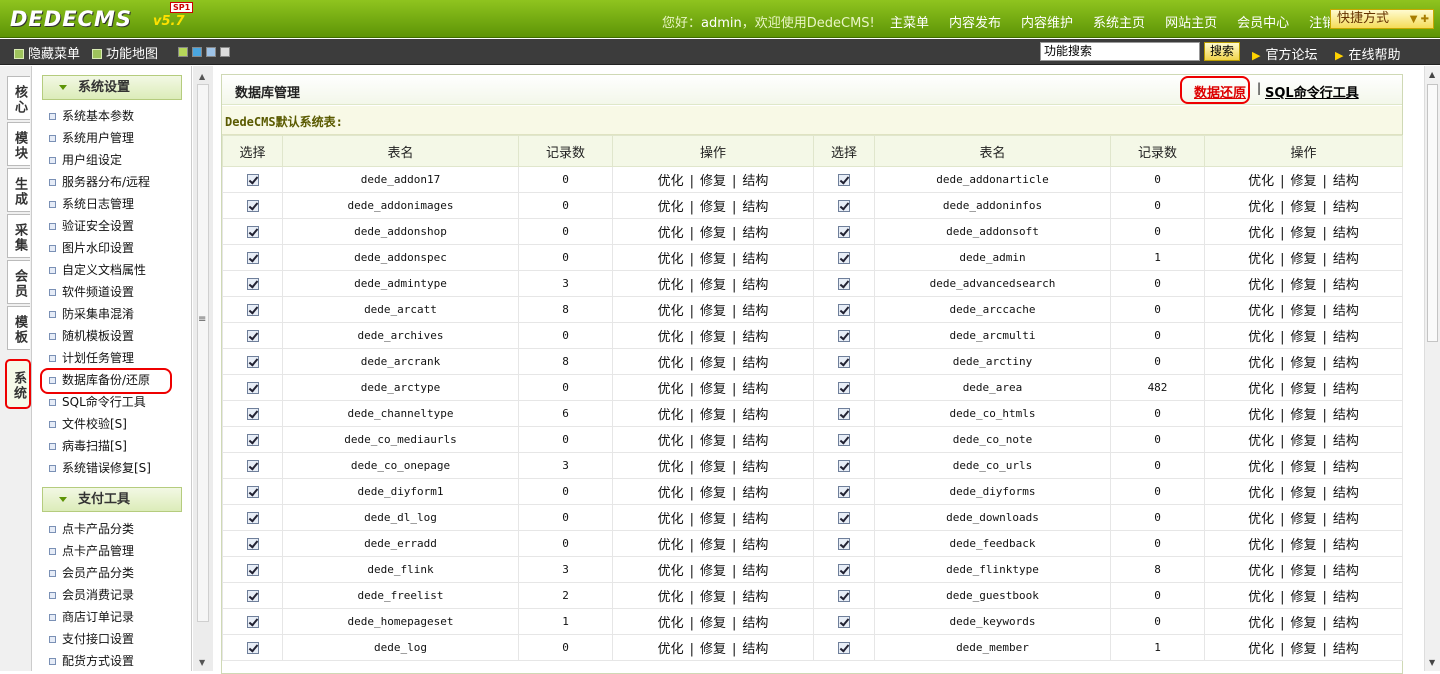 Image resolution: width=1440 pixels, height=674 pixels. Describe the element at coordinates (18, 98) in the screenshot. I see `vtab-0: 核心` at that location.